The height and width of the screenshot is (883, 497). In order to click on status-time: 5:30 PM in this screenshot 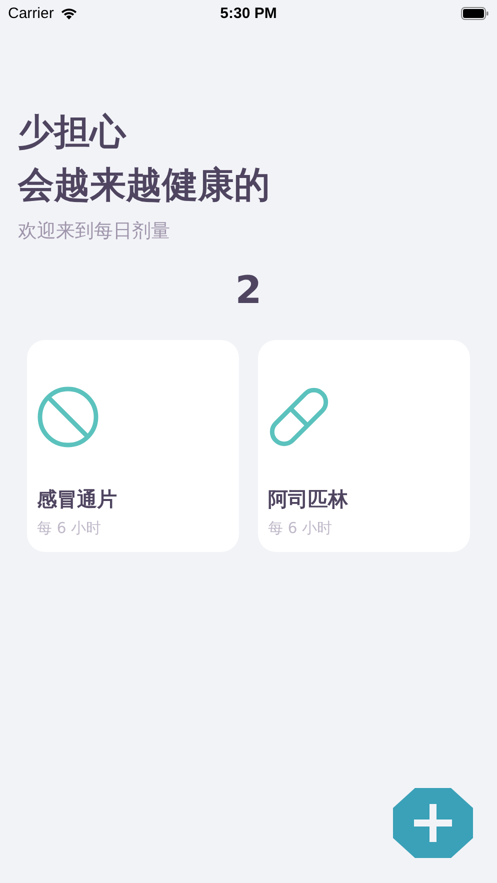, I will do `click(248, 13)`.